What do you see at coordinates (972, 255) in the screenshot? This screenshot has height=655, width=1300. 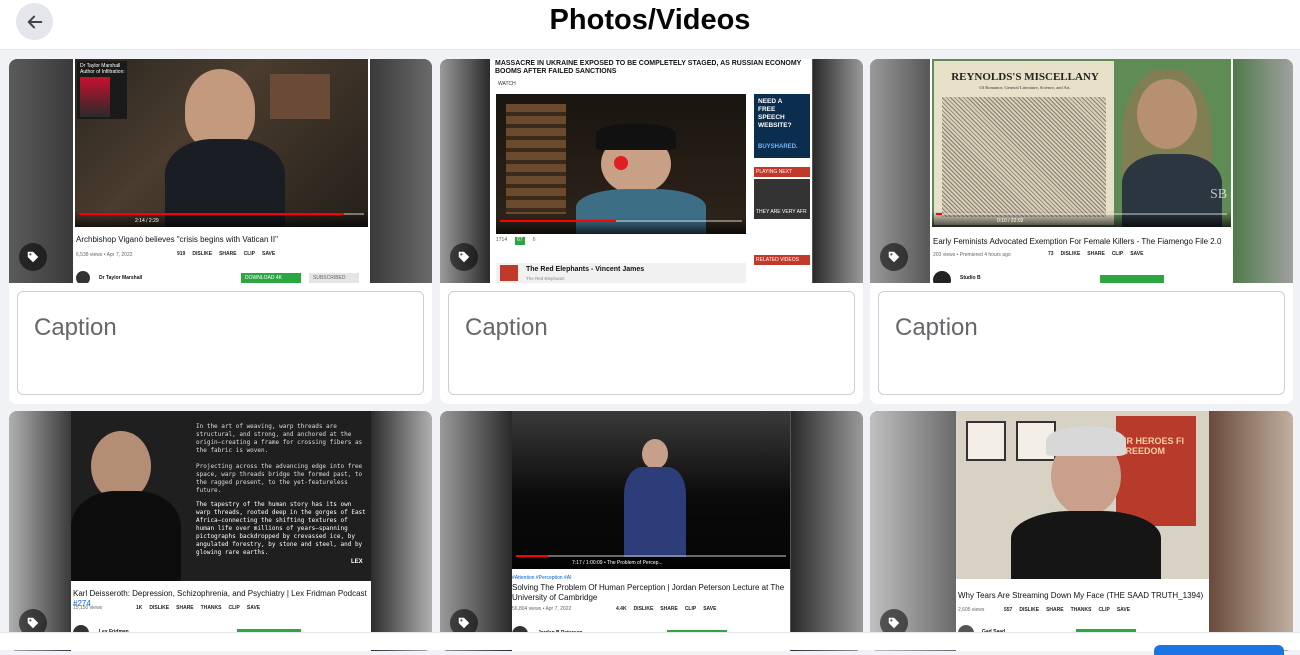 I see `video-meta: 203 views • Premiered 4 hours ago` at bounding box center [972, 255].